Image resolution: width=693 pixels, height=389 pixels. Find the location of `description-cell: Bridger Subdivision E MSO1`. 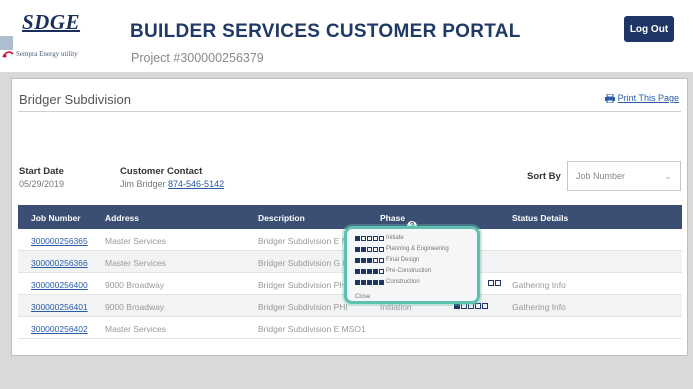

description-cell: Bridger Subdivision E MSO1 is located at coordinates (312, 329).